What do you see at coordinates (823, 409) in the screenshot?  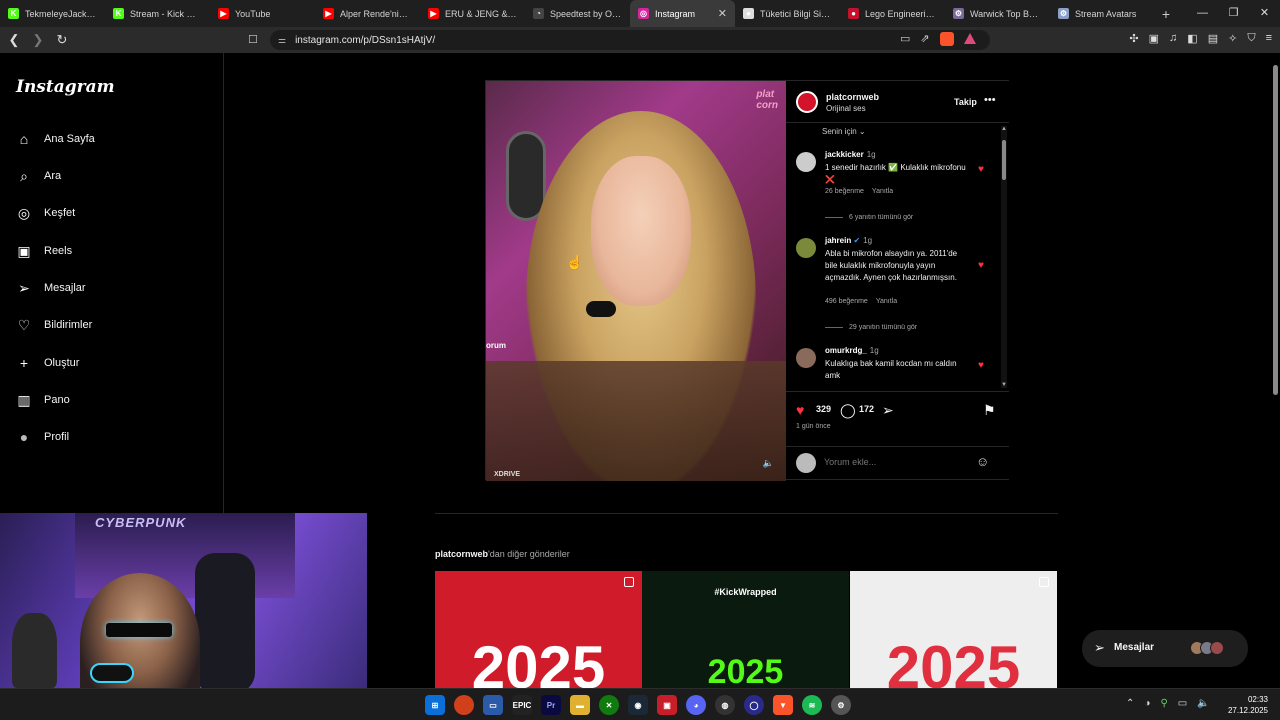 I see `like-count: 329` at bounding box center [823, 409].